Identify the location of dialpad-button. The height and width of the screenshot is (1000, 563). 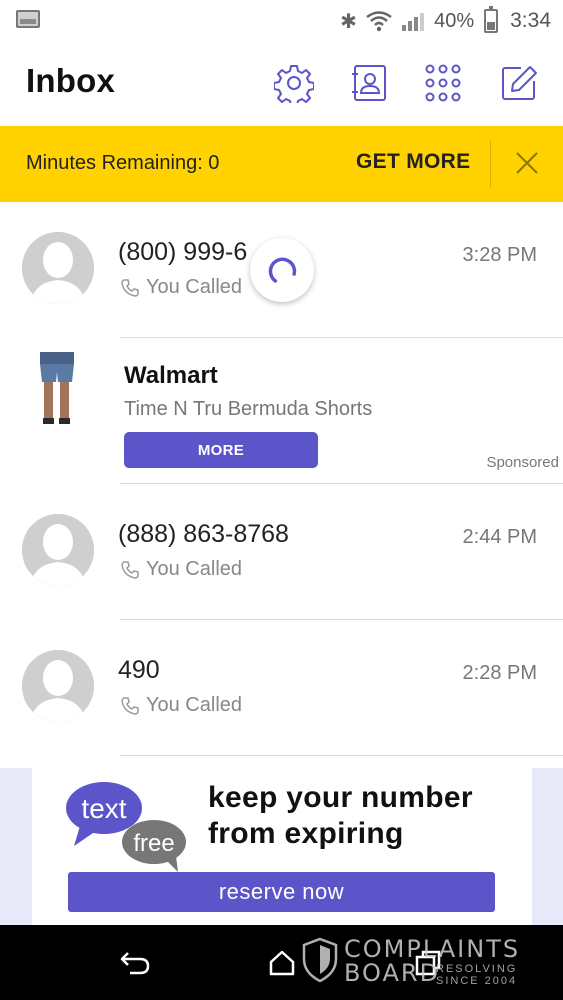
(443, 83).